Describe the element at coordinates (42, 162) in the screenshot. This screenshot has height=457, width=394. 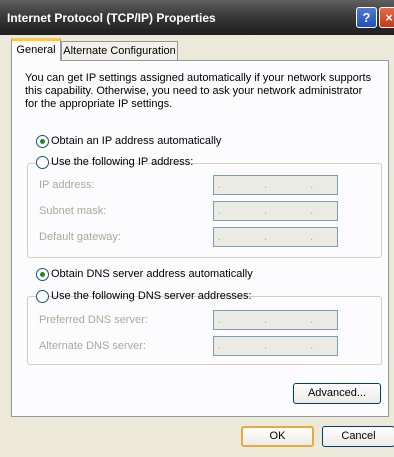
I see `use-following-ip-radio` at that location.